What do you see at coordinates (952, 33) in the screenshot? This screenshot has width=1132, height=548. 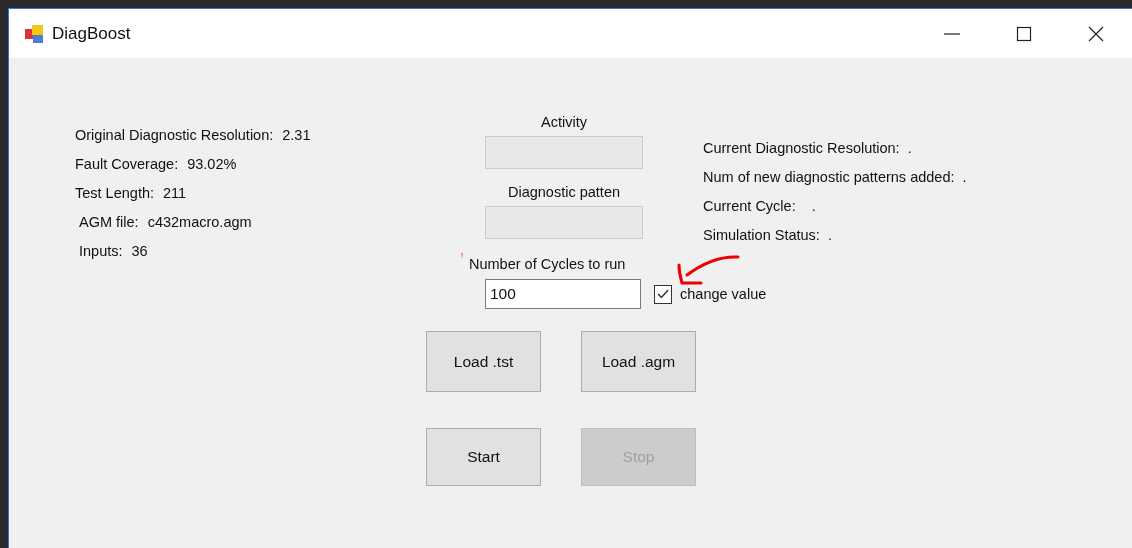 I see `minimize-icon` at bounding box center [952, 33].